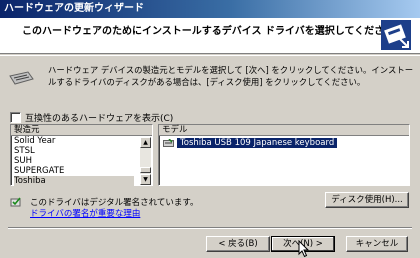  What do you see at coordinates (74, 181) in the screenshot?
I see `manufacturer-item-selected: Toshiba` at bounding box center [74, 181].